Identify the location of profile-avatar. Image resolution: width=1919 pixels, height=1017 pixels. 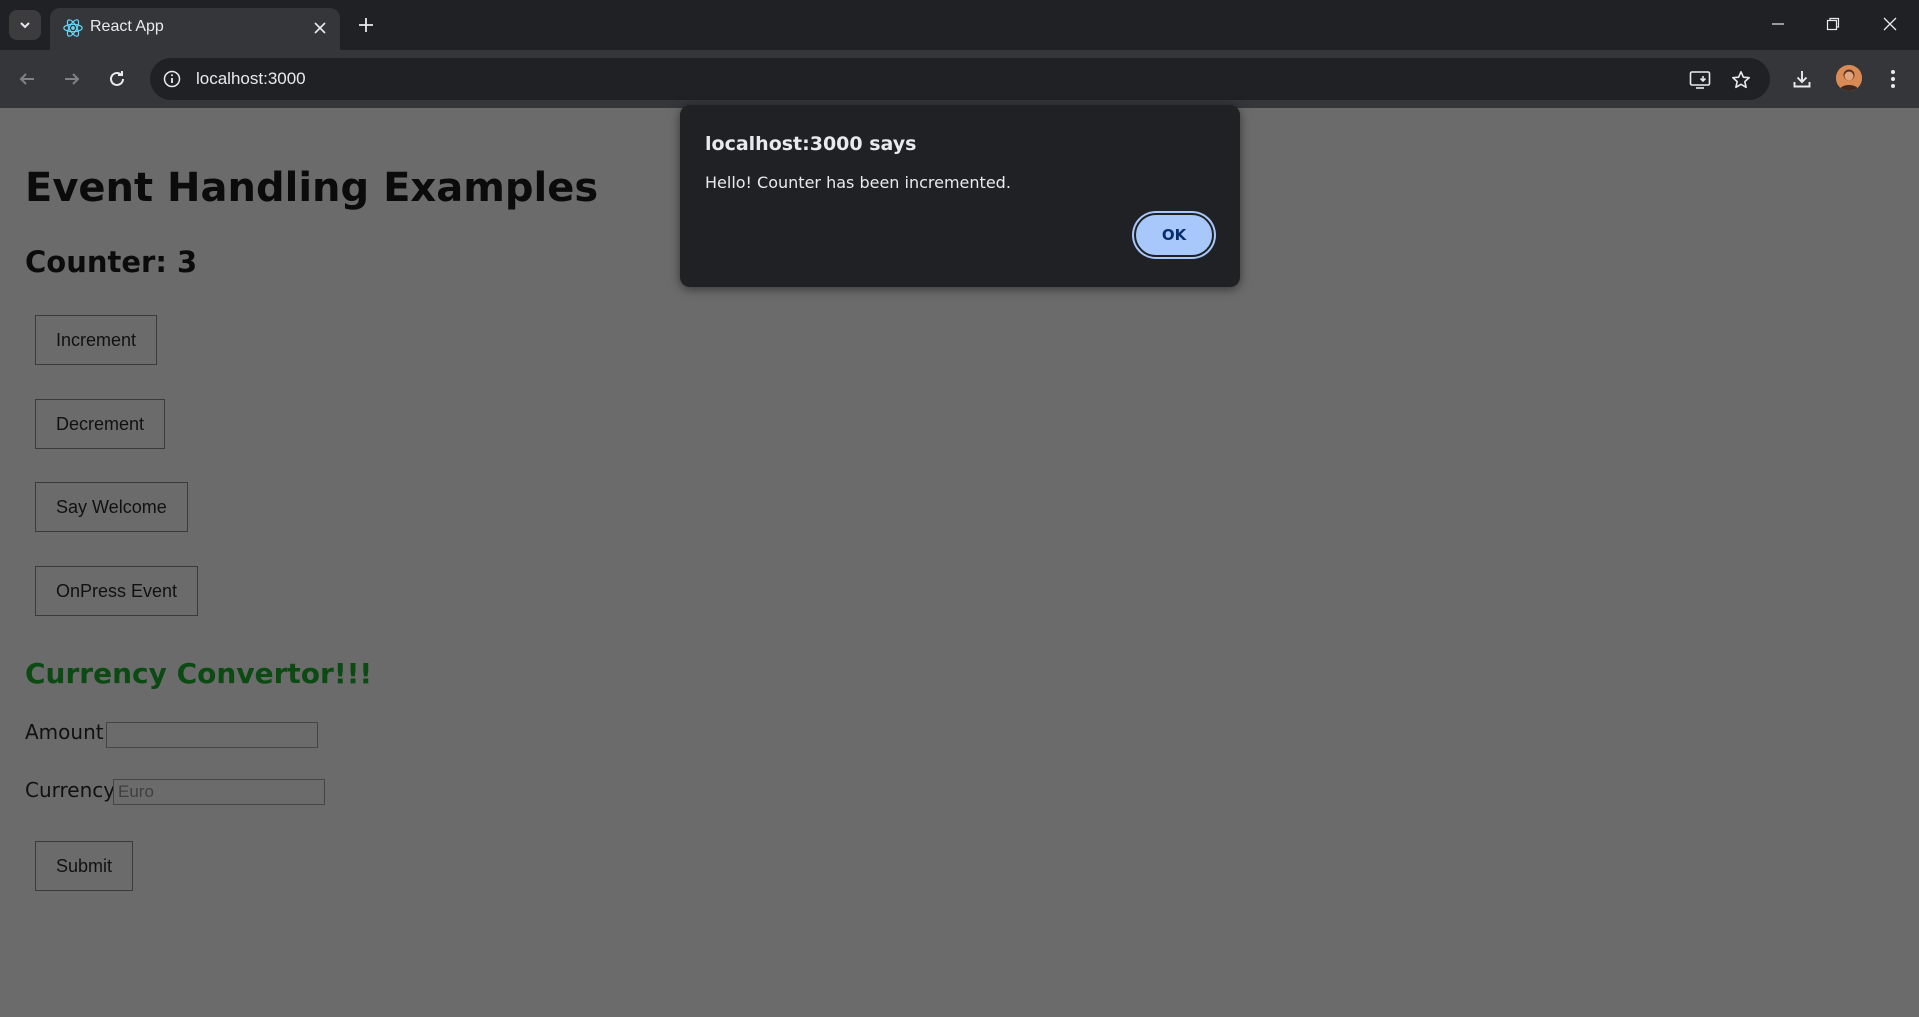
(1849, 78).